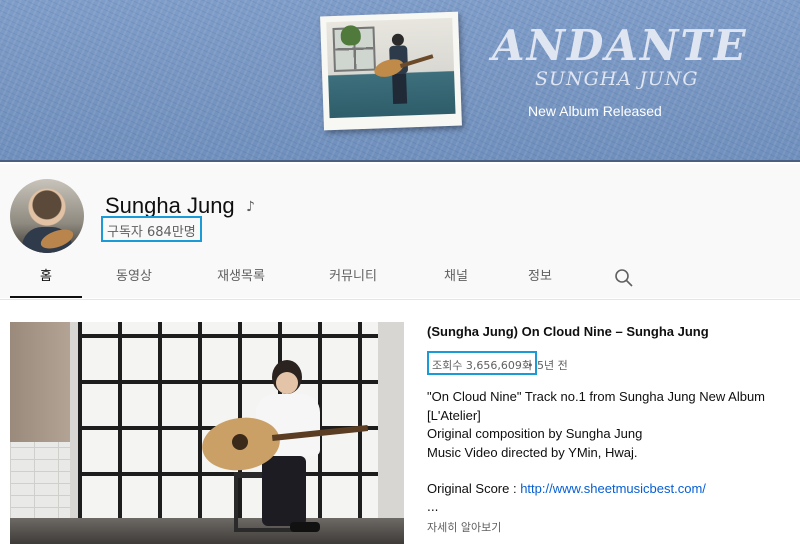 The image size is (800, 544). Describe the element at coordinates (552, 365) in the screenshot. I see `upload-age-text: 5년 전` at that location.